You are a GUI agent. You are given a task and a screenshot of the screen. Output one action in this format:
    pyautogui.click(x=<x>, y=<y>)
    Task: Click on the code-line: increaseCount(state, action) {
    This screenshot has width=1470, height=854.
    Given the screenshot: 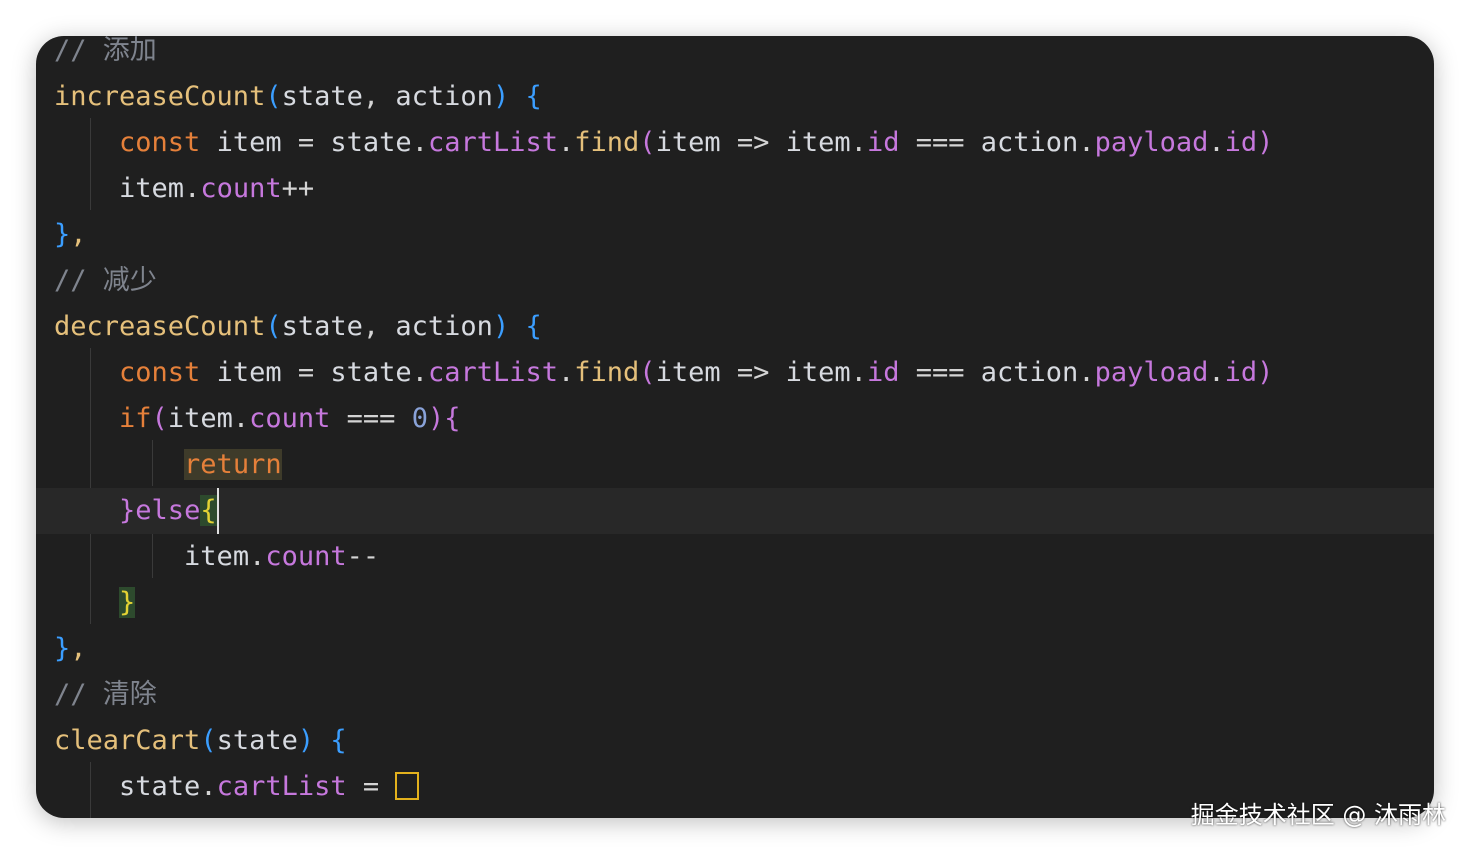 What is the action you would take?
    pyautogui.click(x=735, y=97)
    